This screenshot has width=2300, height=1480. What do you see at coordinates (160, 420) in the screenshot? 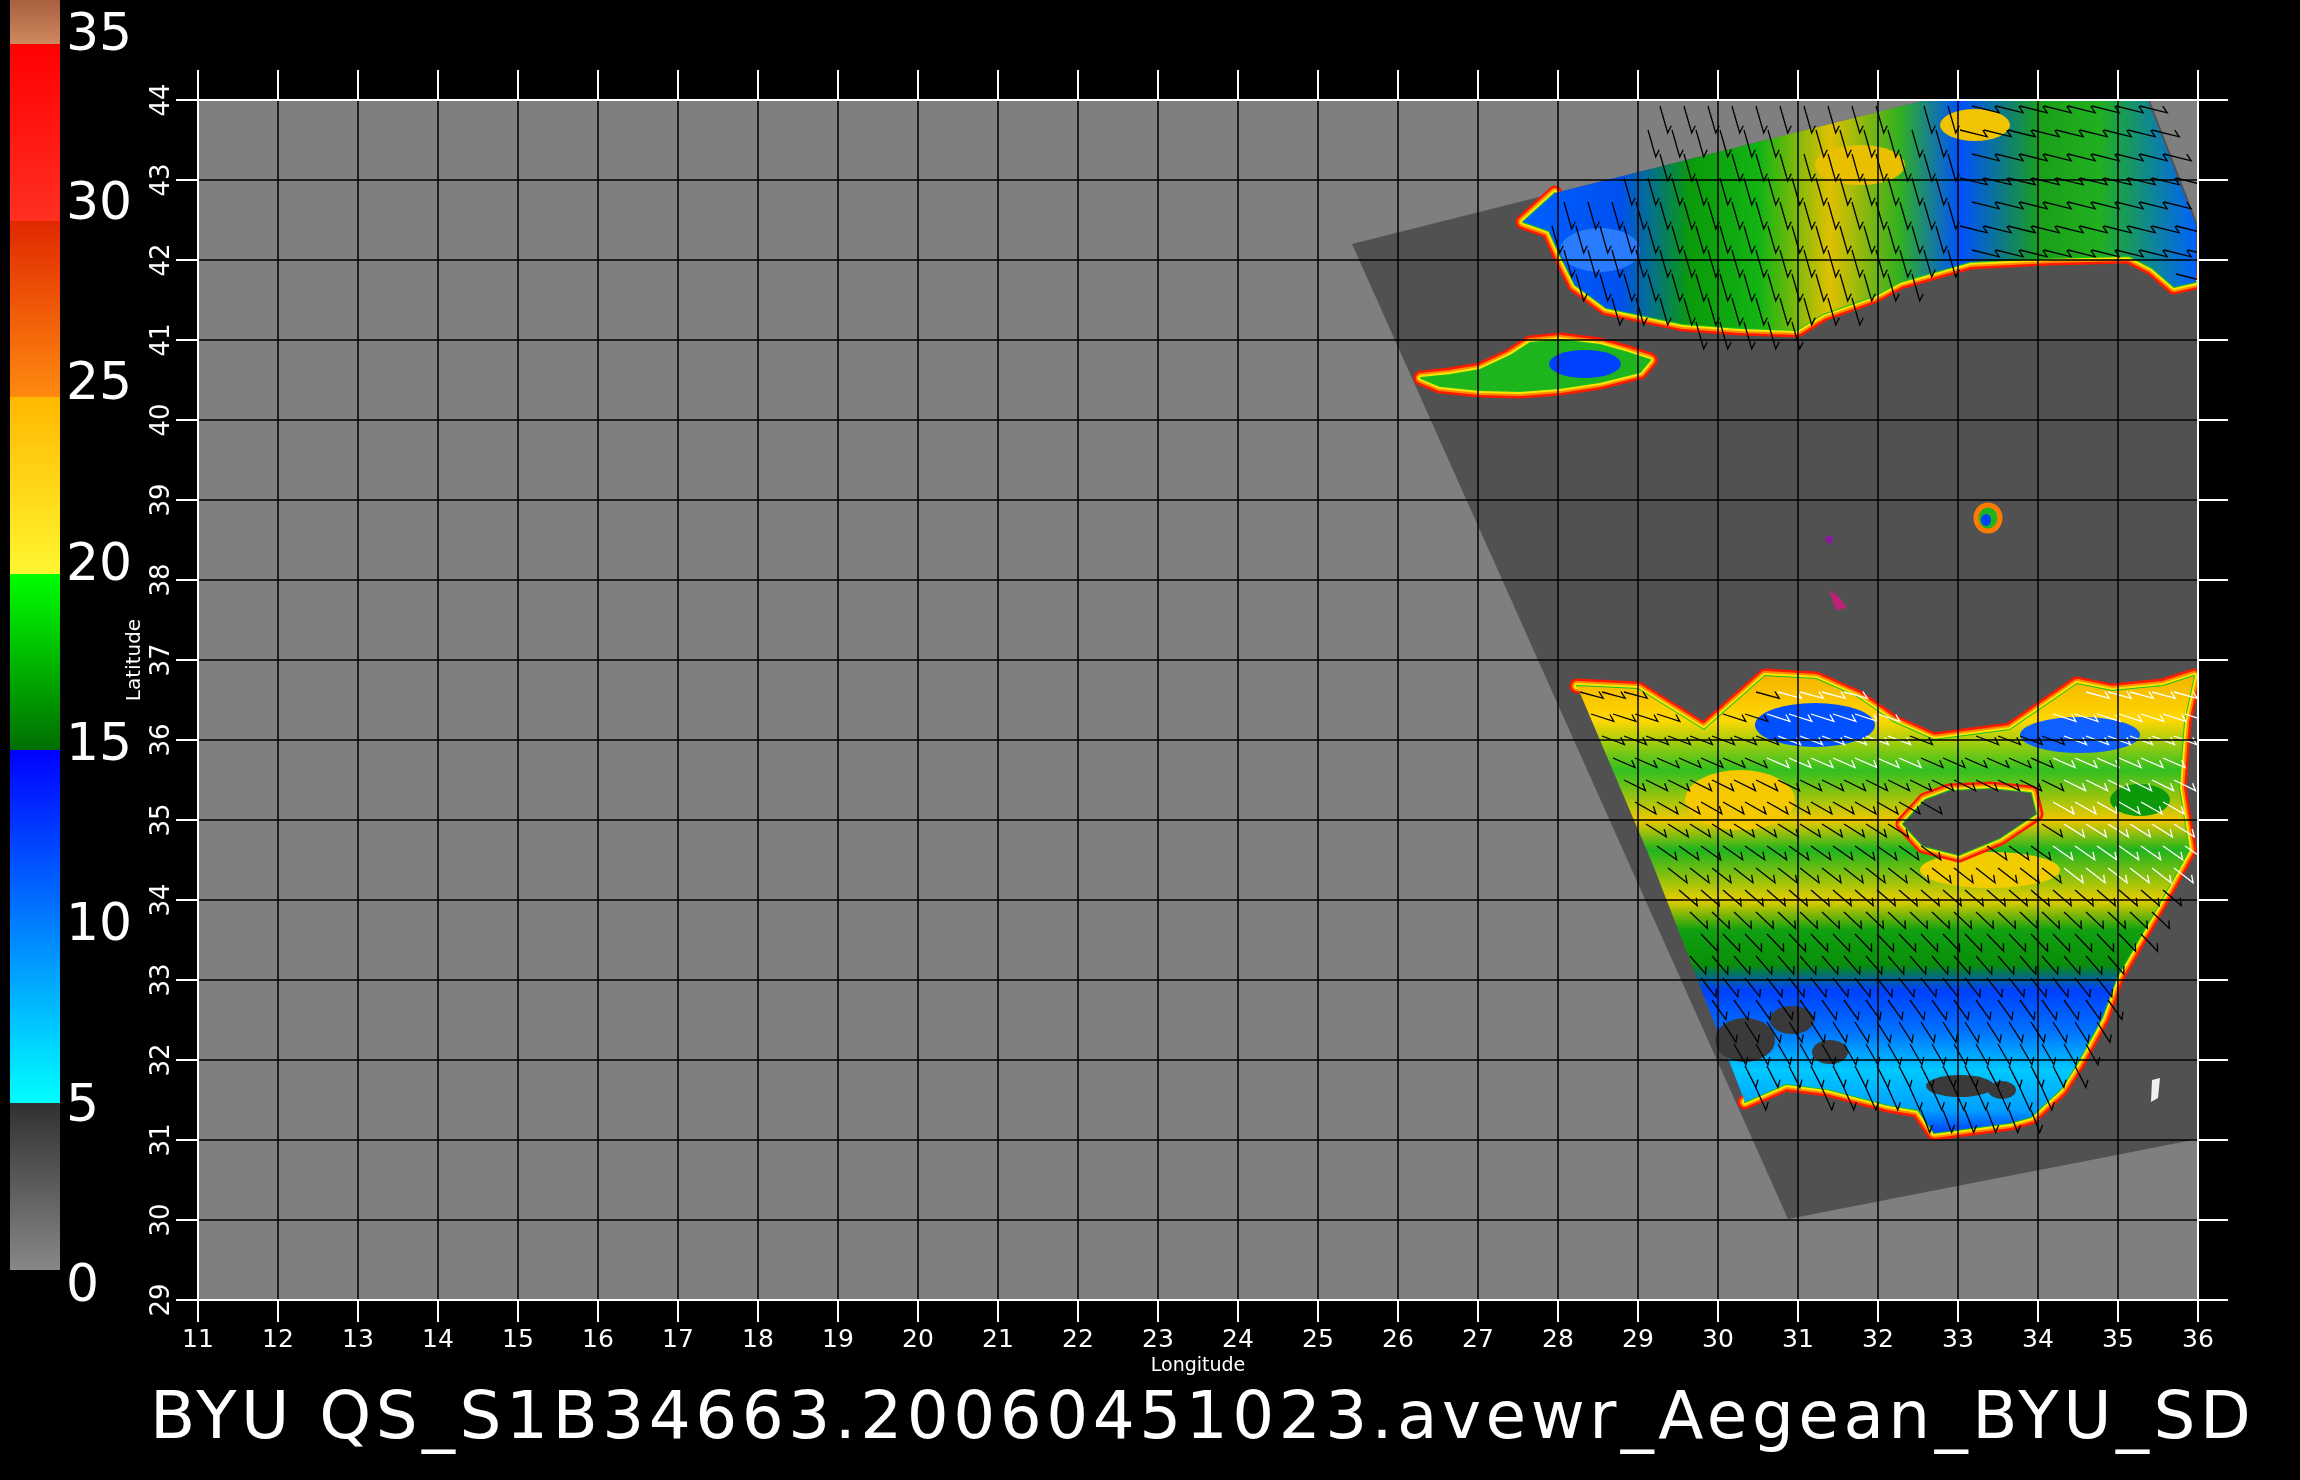
I see `latitude-label: 40` at bounding box center [160, 420].